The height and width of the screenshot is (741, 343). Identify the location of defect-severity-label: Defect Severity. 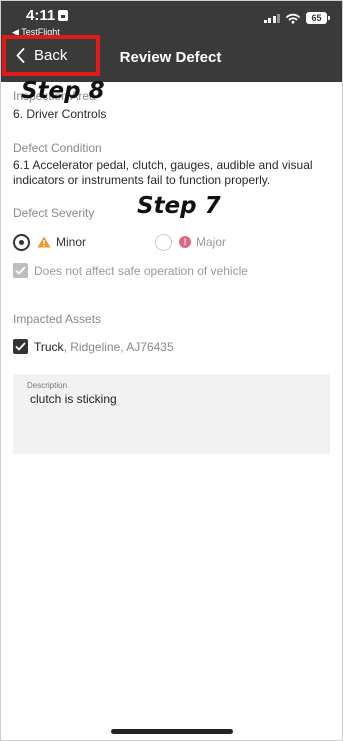
(54, 213).